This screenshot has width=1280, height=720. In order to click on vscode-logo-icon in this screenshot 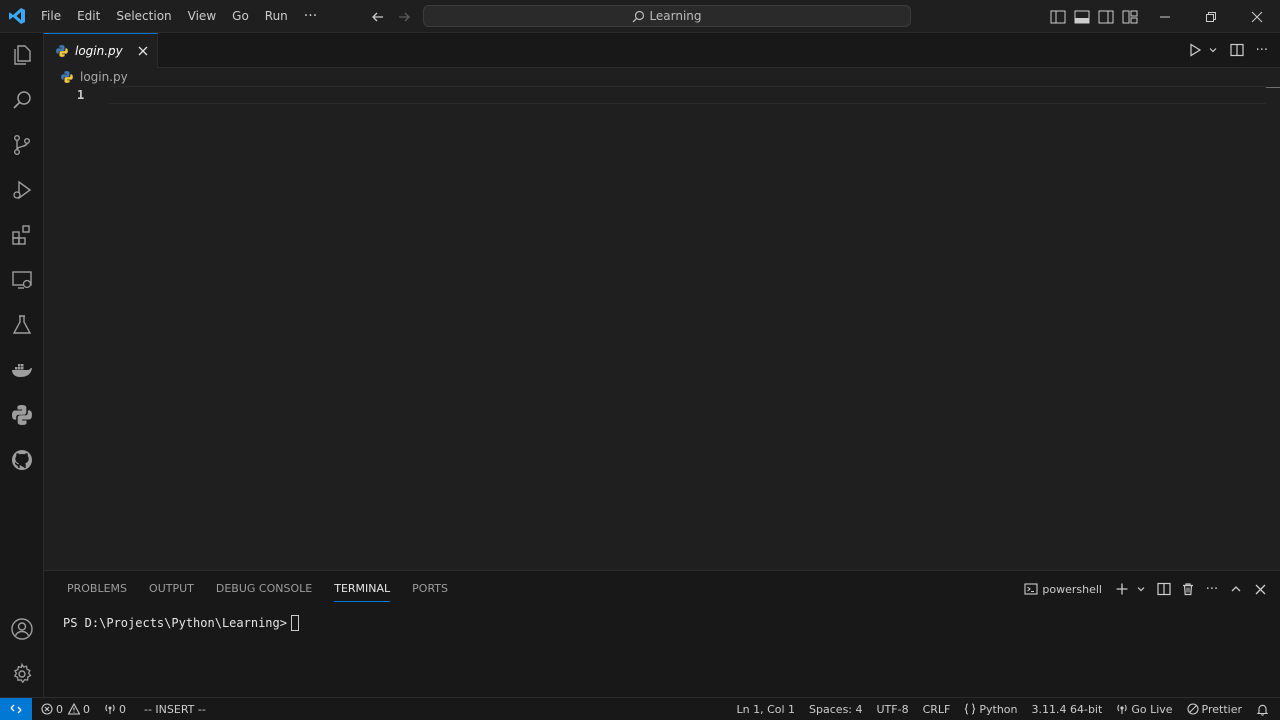, I will do `click(16, 16)`.